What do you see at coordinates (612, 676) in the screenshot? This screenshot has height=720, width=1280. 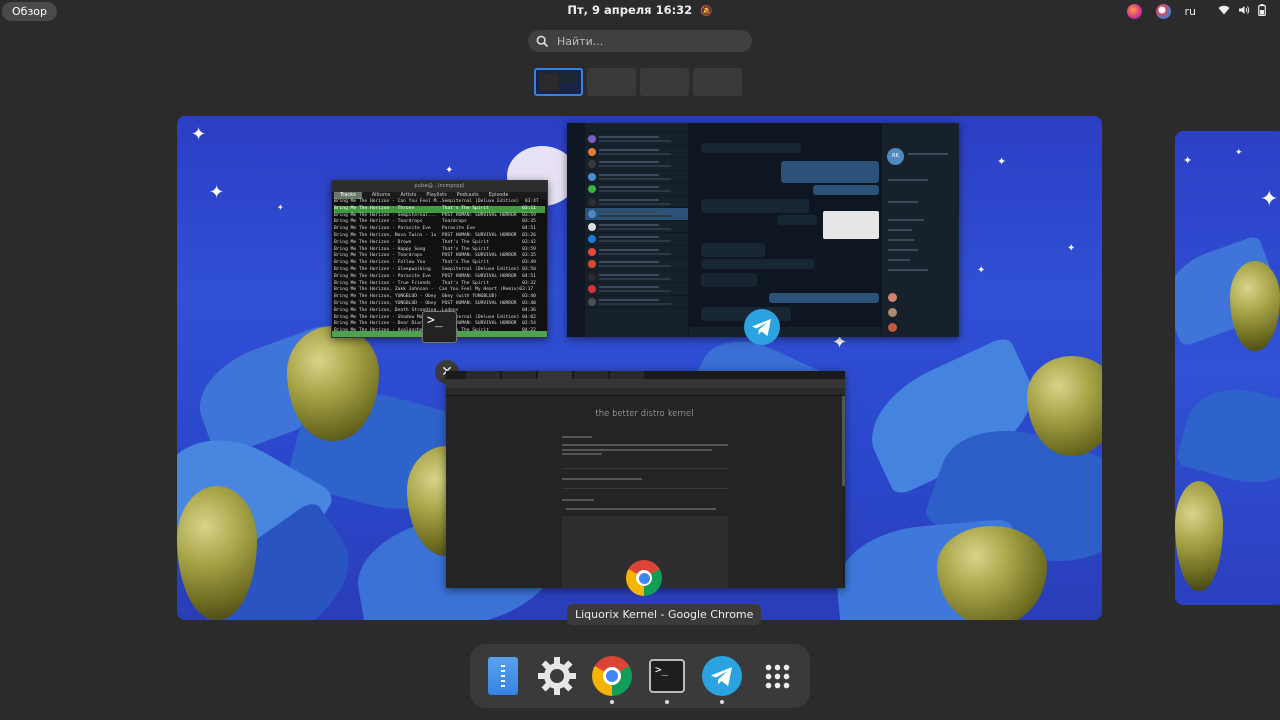 I see `chrome-icon` at bounding box center [612, 676].